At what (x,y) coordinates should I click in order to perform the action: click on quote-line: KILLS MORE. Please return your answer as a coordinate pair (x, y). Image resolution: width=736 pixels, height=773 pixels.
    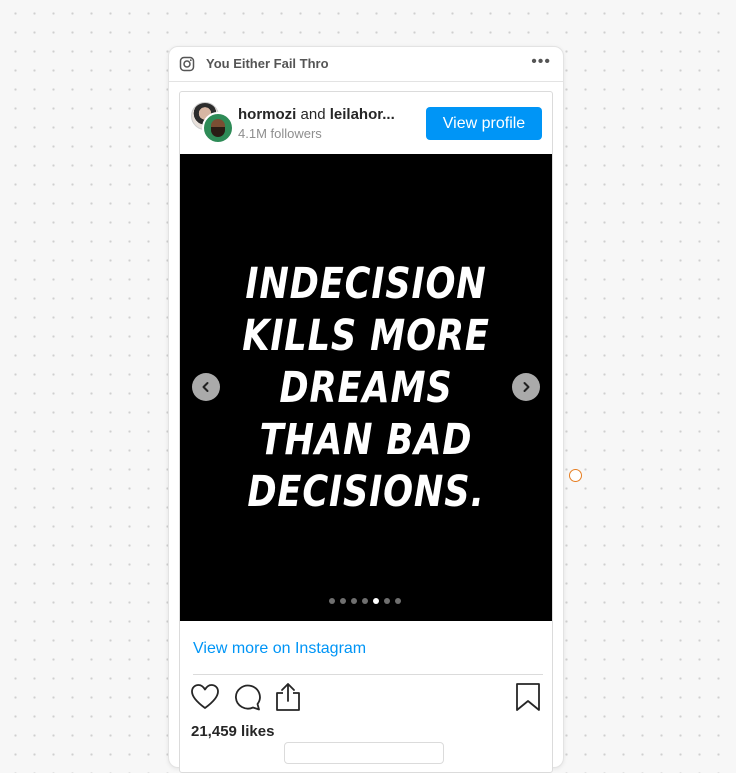
    Looking at the image, I should click on (366, 336).